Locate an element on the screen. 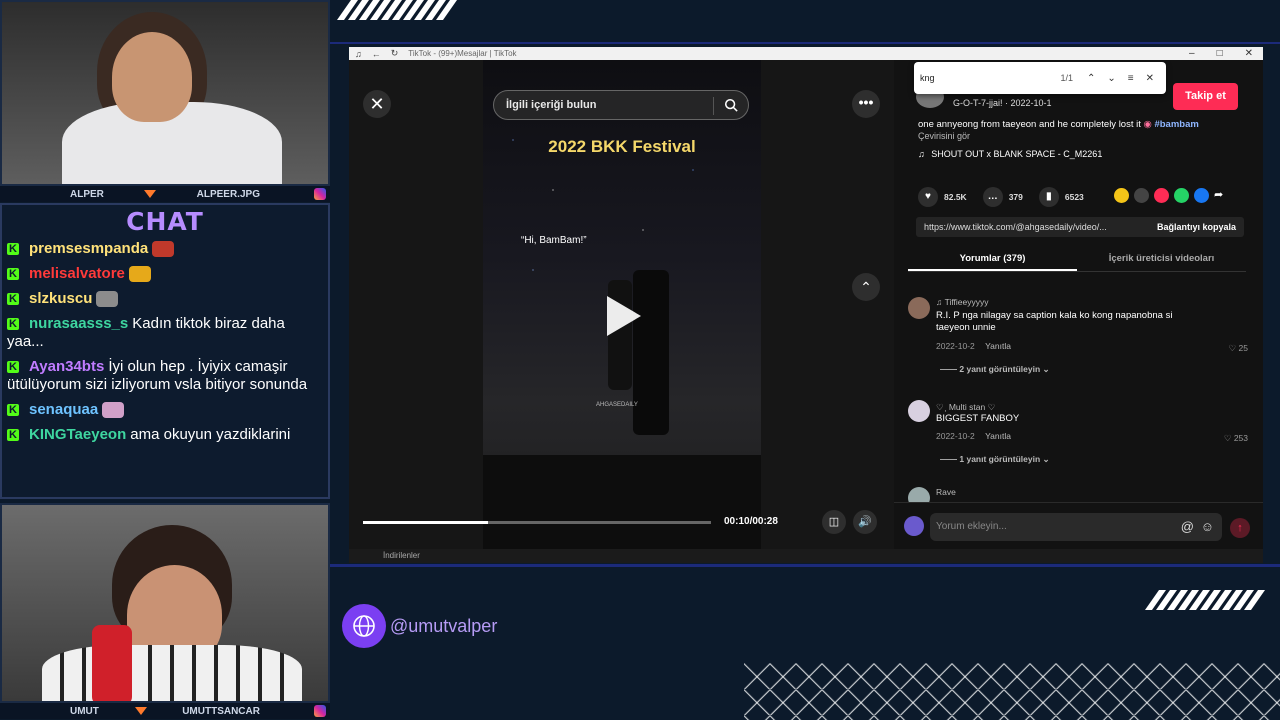 The width and height of the screenshot is (1280, 720). reload-icon: ↻ is located at coordinates (395, 53).